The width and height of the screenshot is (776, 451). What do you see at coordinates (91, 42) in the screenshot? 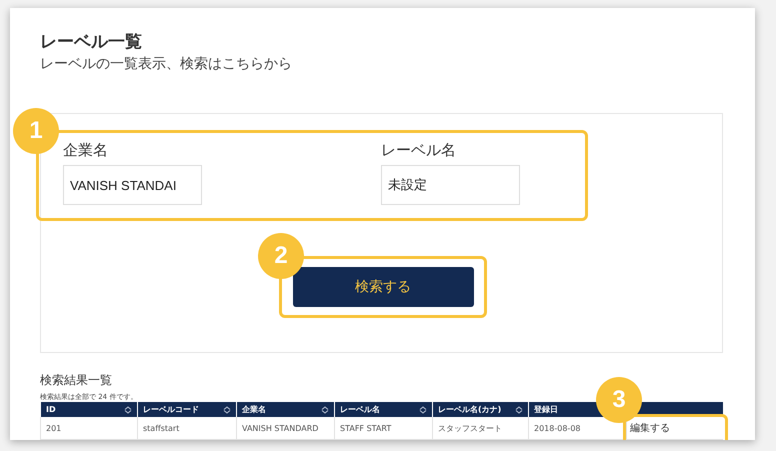
I see `page-title: レーベル一覧` at bounding box center [91, 42].